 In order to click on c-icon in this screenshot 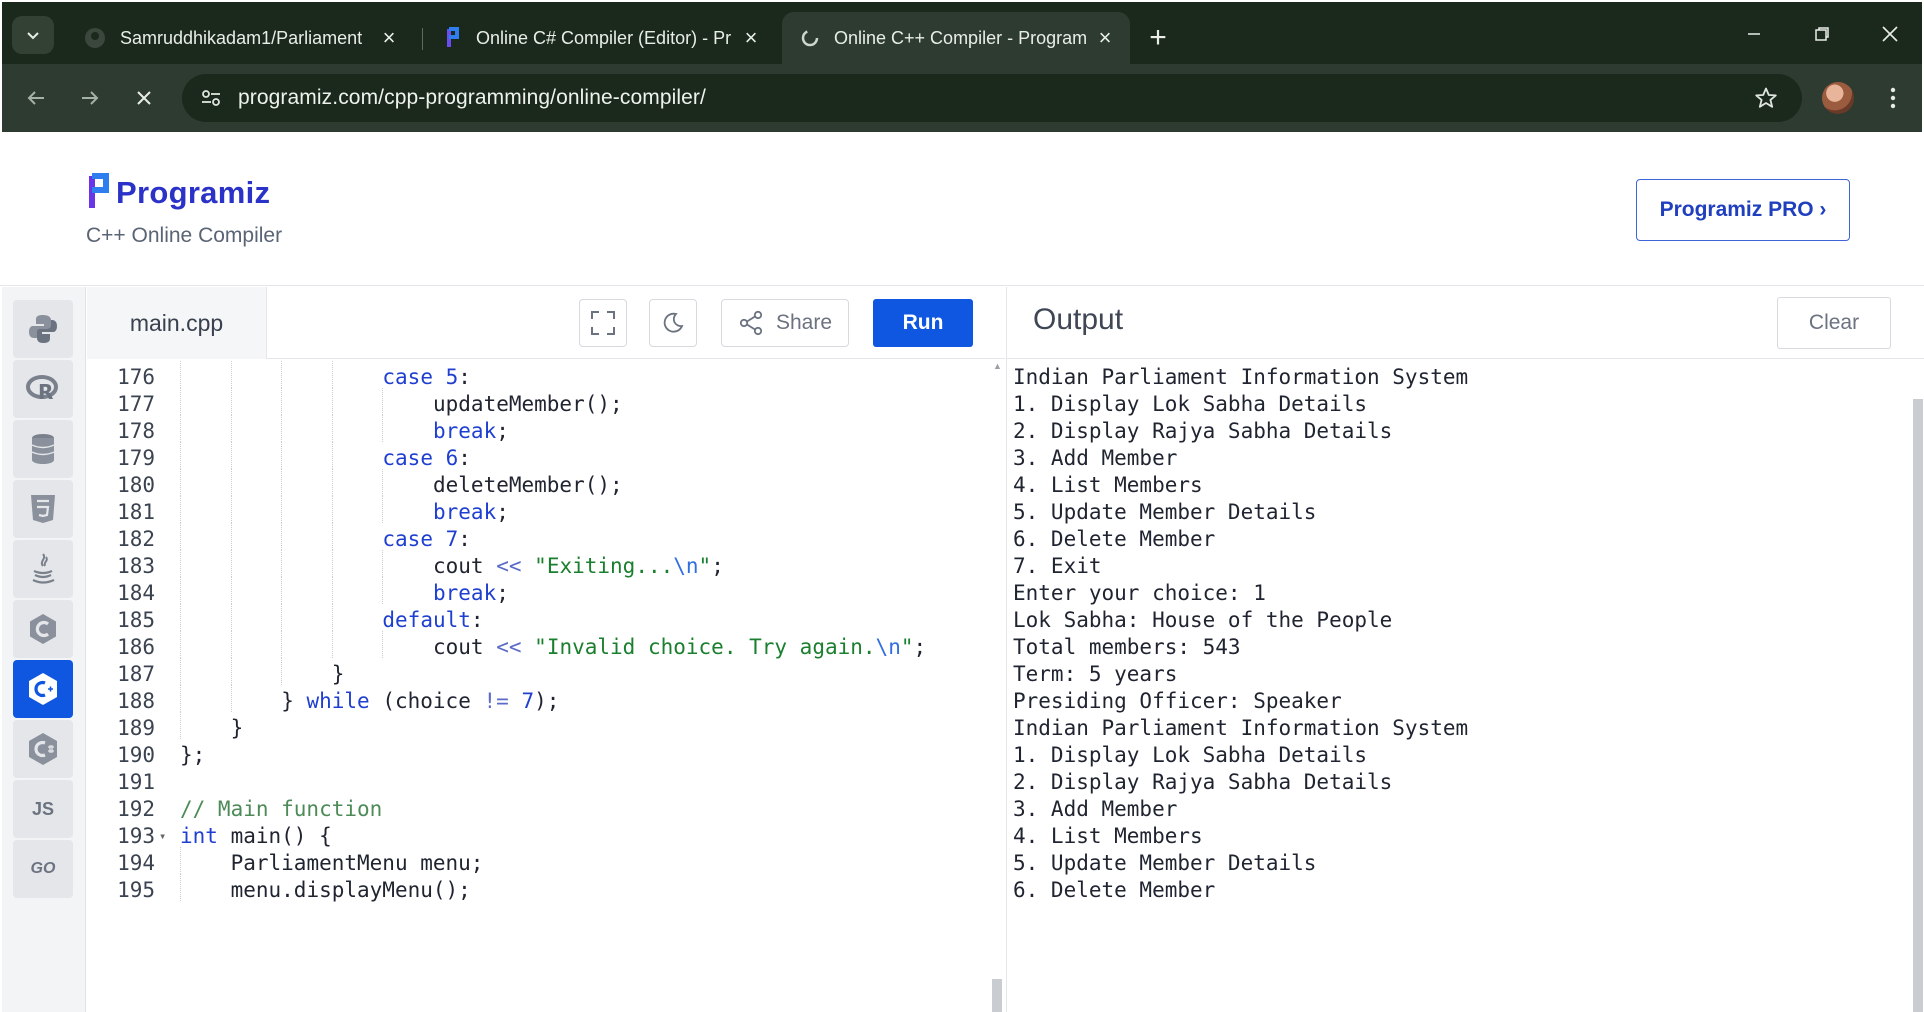, I will do `click(43, 629)`.